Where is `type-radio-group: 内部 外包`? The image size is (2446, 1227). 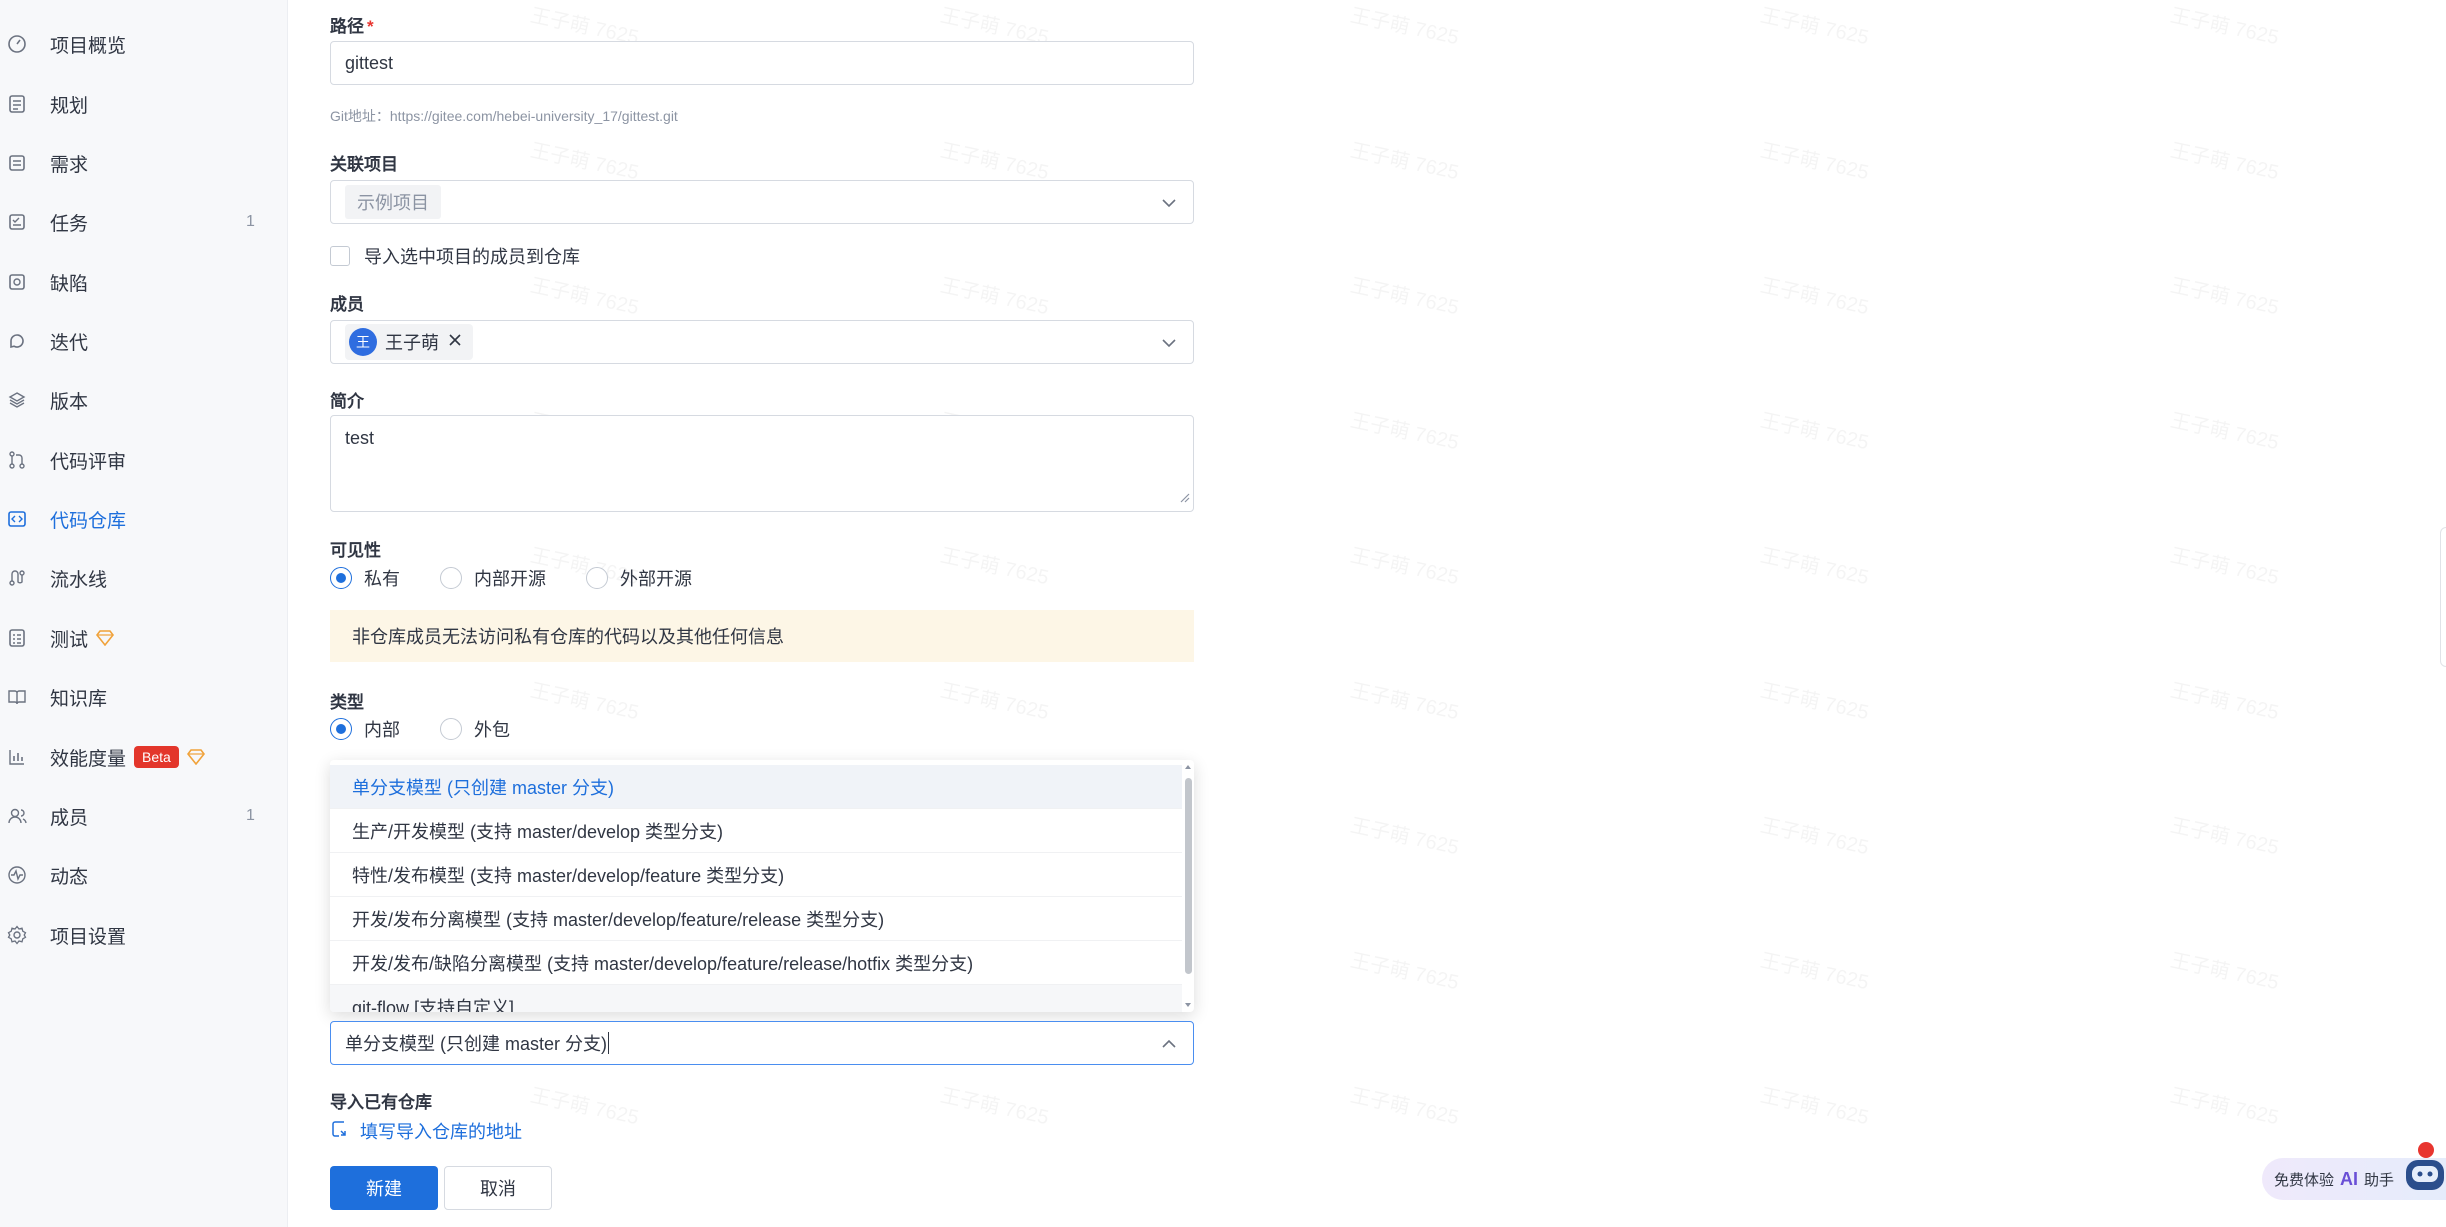
type-radio-group: 内部 外包 is located at coordinates (440, 729).